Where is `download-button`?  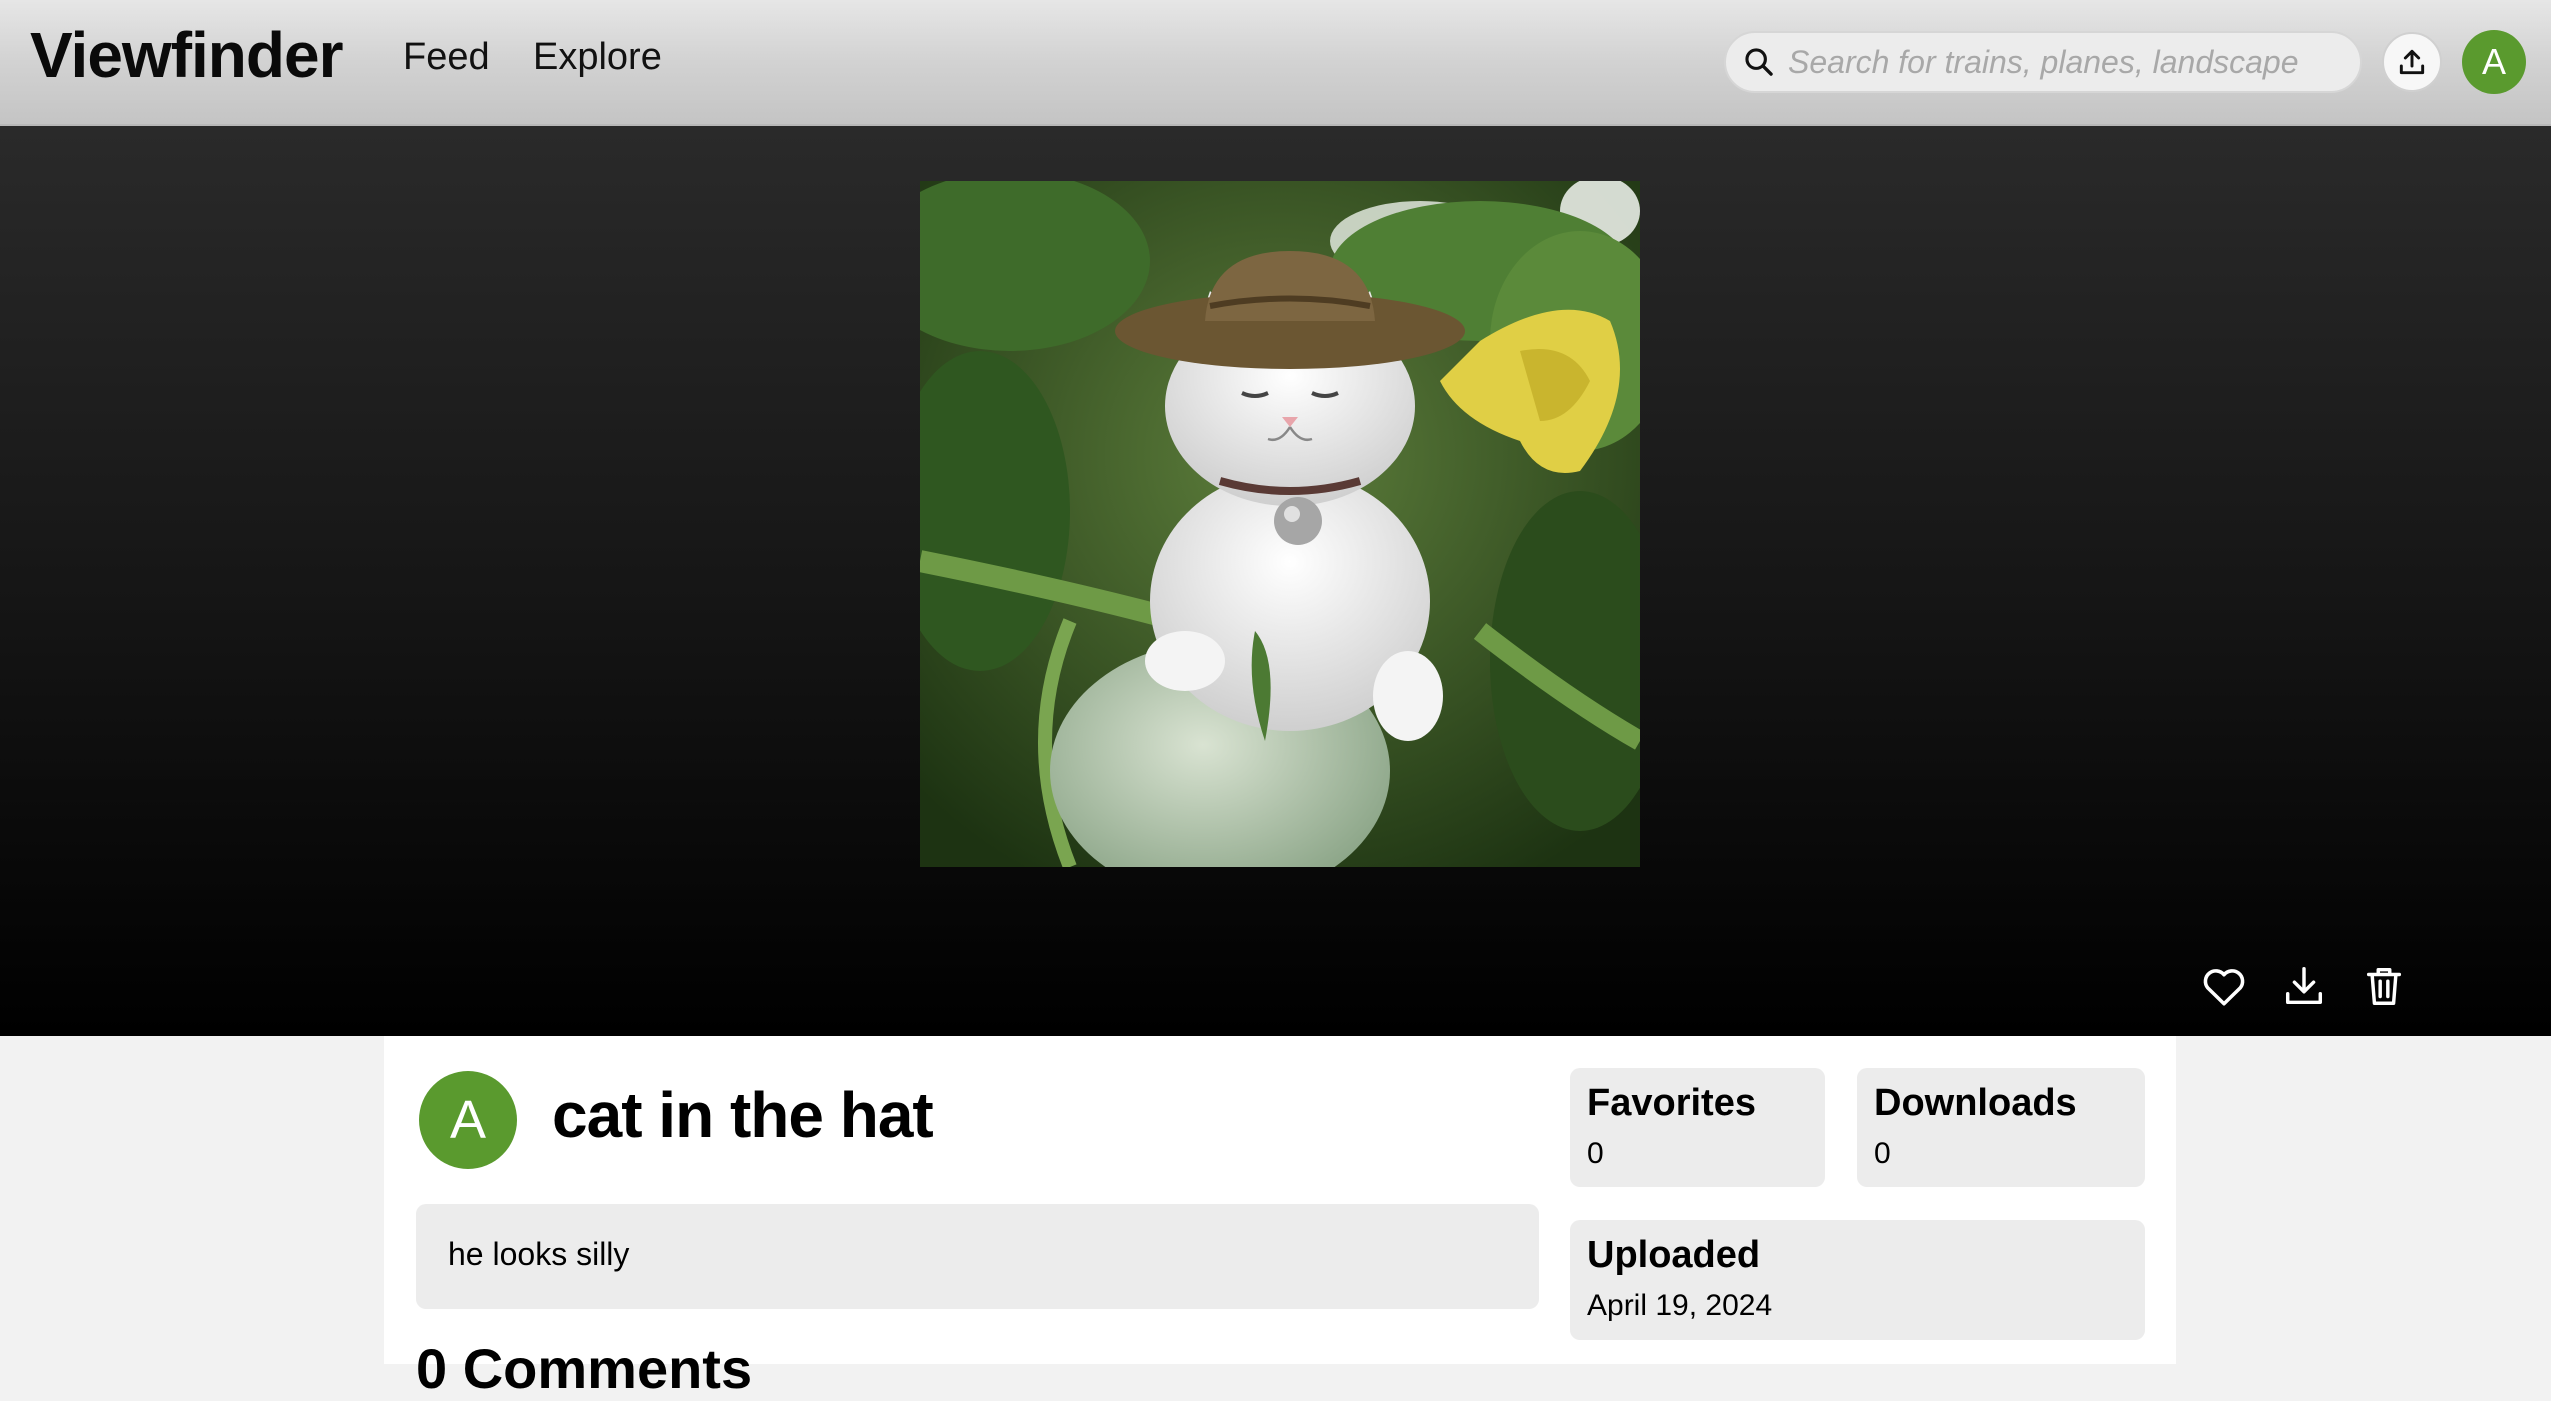
download-button is located at coordinates (2304, 986).